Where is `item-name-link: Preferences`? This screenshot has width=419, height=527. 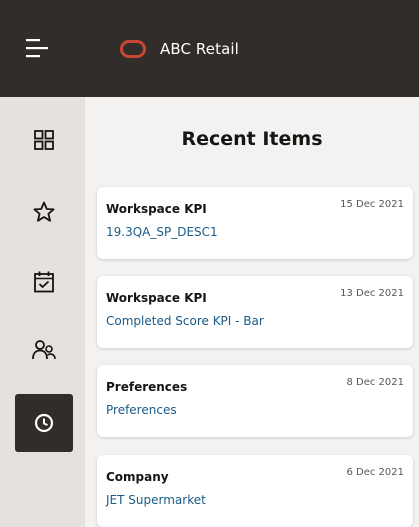
item-name-link: Preferences is located at coordinates (141, 410).